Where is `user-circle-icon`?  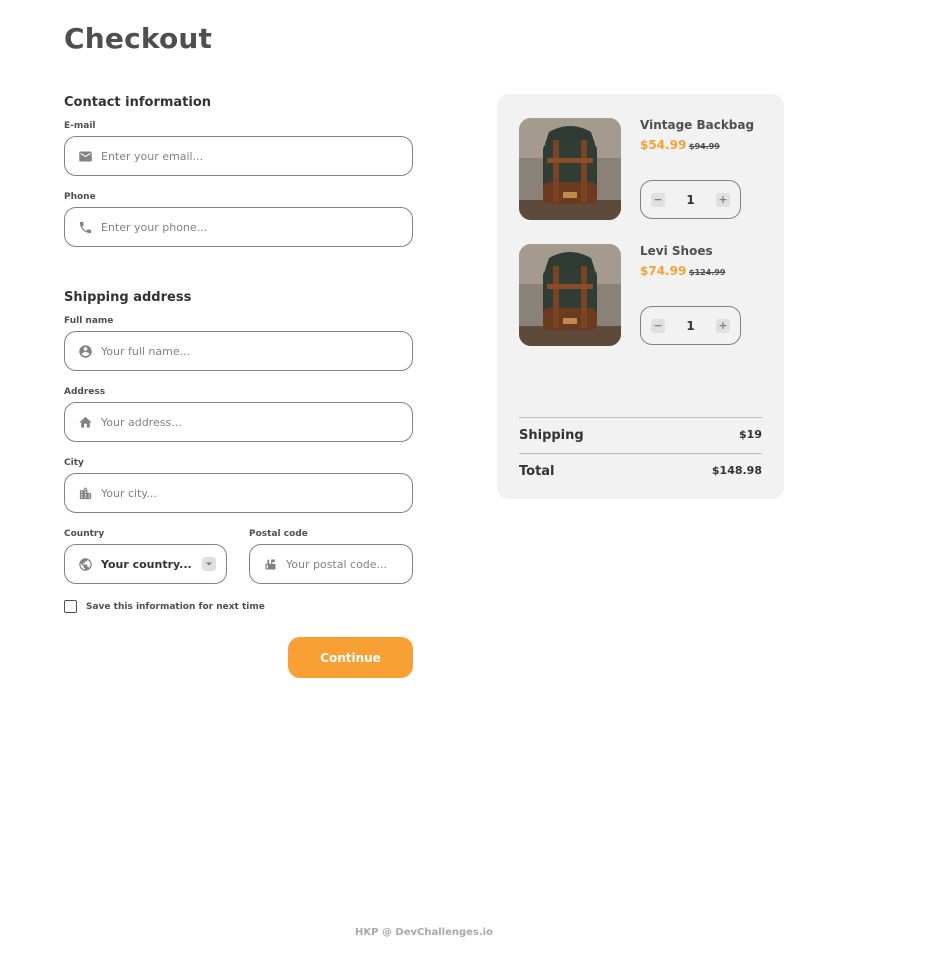 user-circle-icon is located at coordinates (85, 351).